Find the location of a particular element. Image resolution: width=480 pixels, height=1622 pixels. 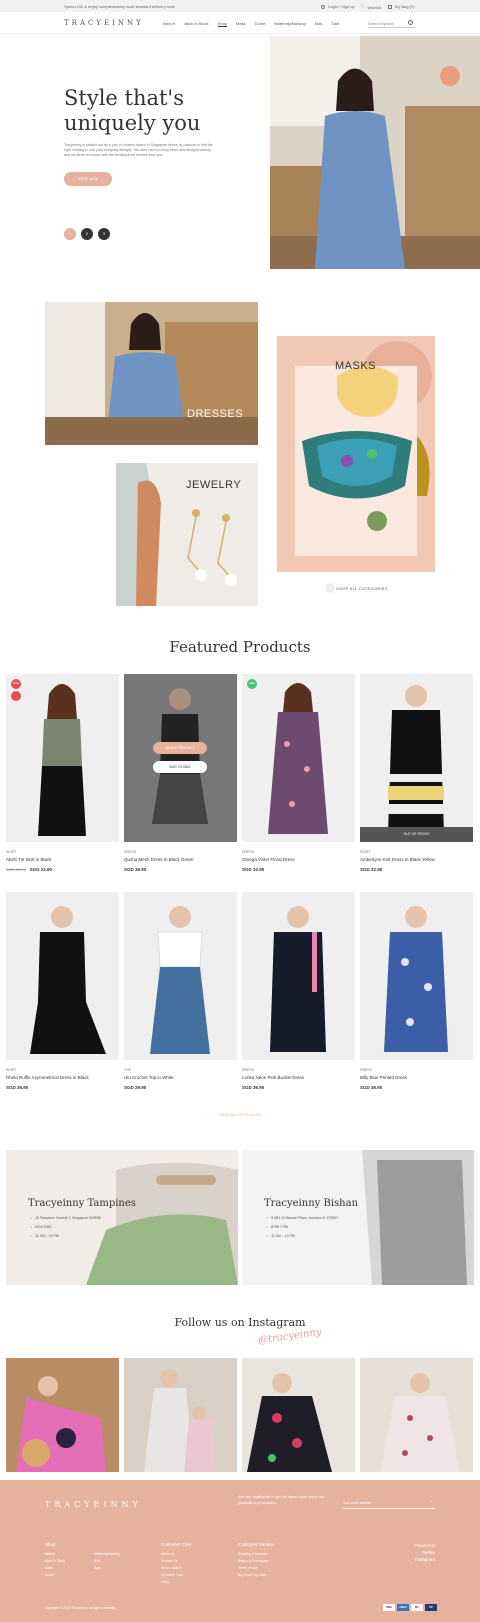

footer-link: New In is located at coordinates (55, 1554).